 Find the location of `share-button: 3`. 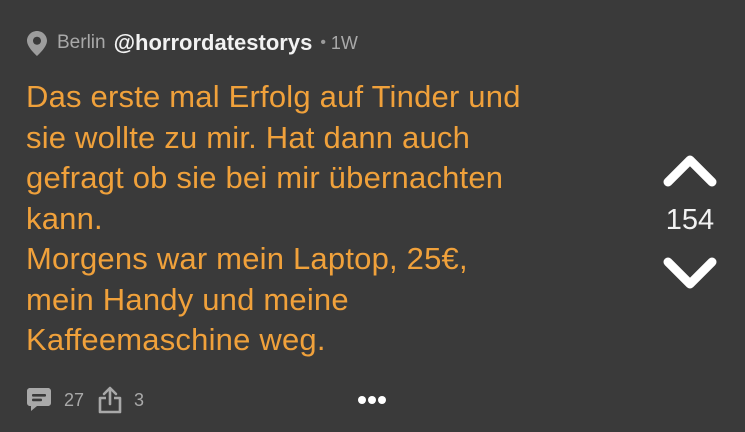

share-button: 3 is located at coordinates (121, 400).